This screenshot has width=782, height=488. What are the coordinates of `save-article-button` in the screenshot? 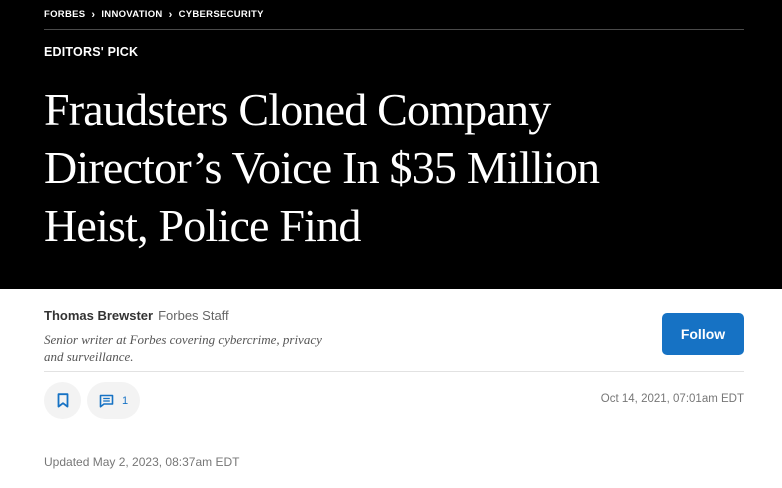 It's located at (62, 400).